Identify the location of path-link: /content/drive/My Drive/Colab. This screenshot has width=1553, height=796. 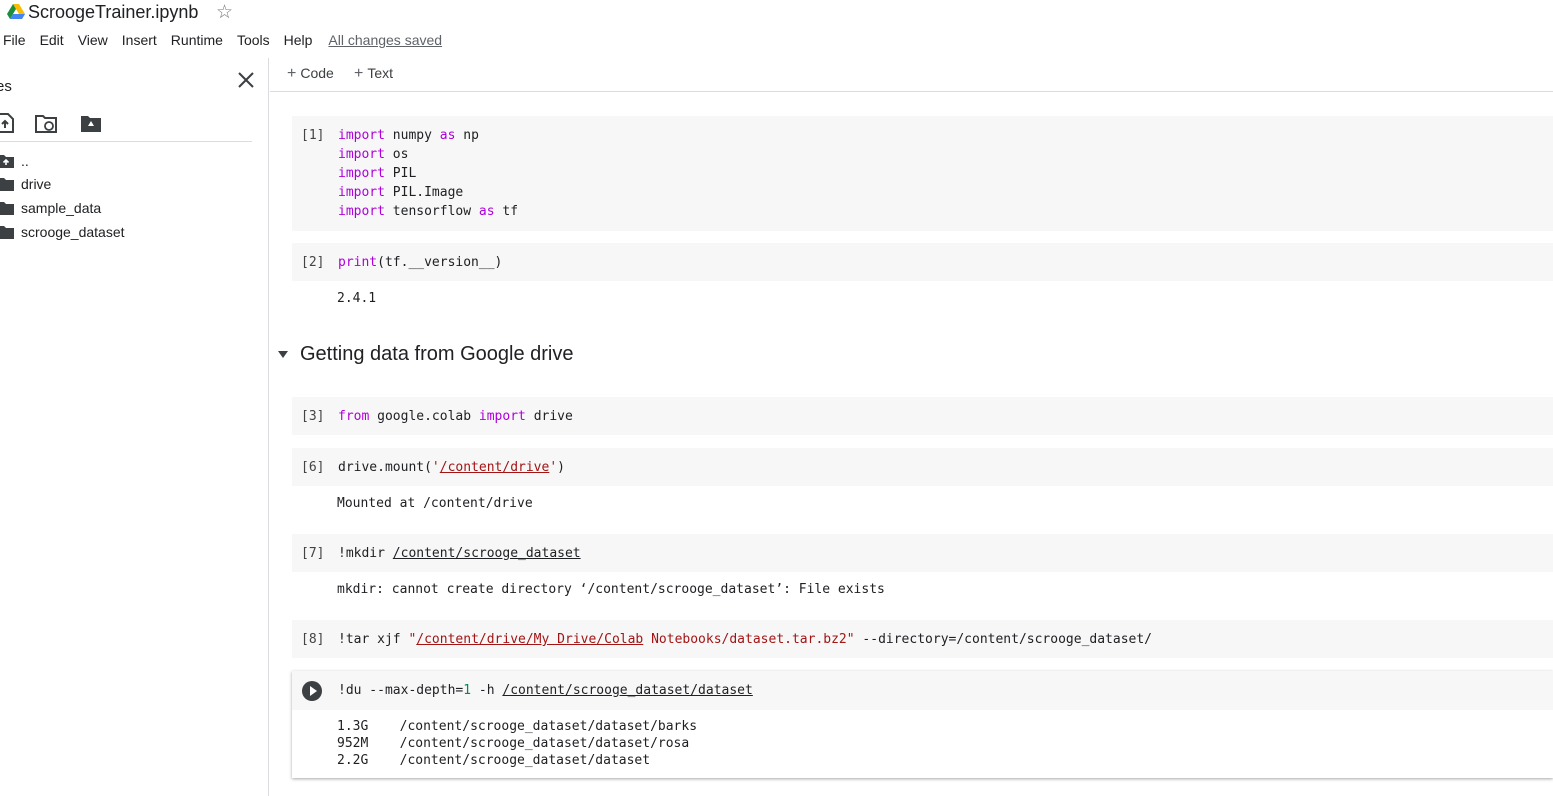
(529, 639).